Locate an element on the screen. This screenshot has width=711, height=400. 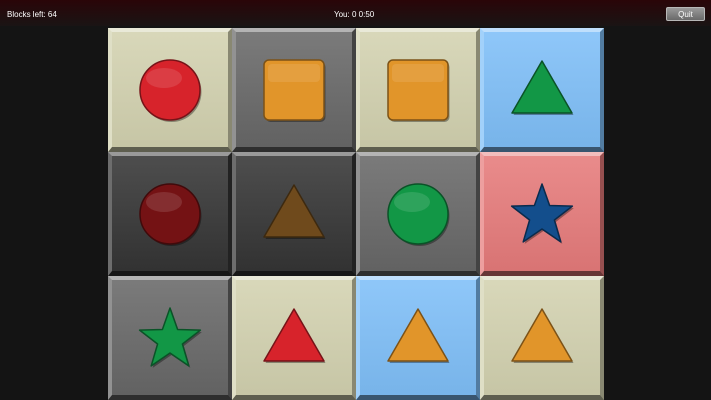
tile-r1-c3 is located at coordinates (418, 90).